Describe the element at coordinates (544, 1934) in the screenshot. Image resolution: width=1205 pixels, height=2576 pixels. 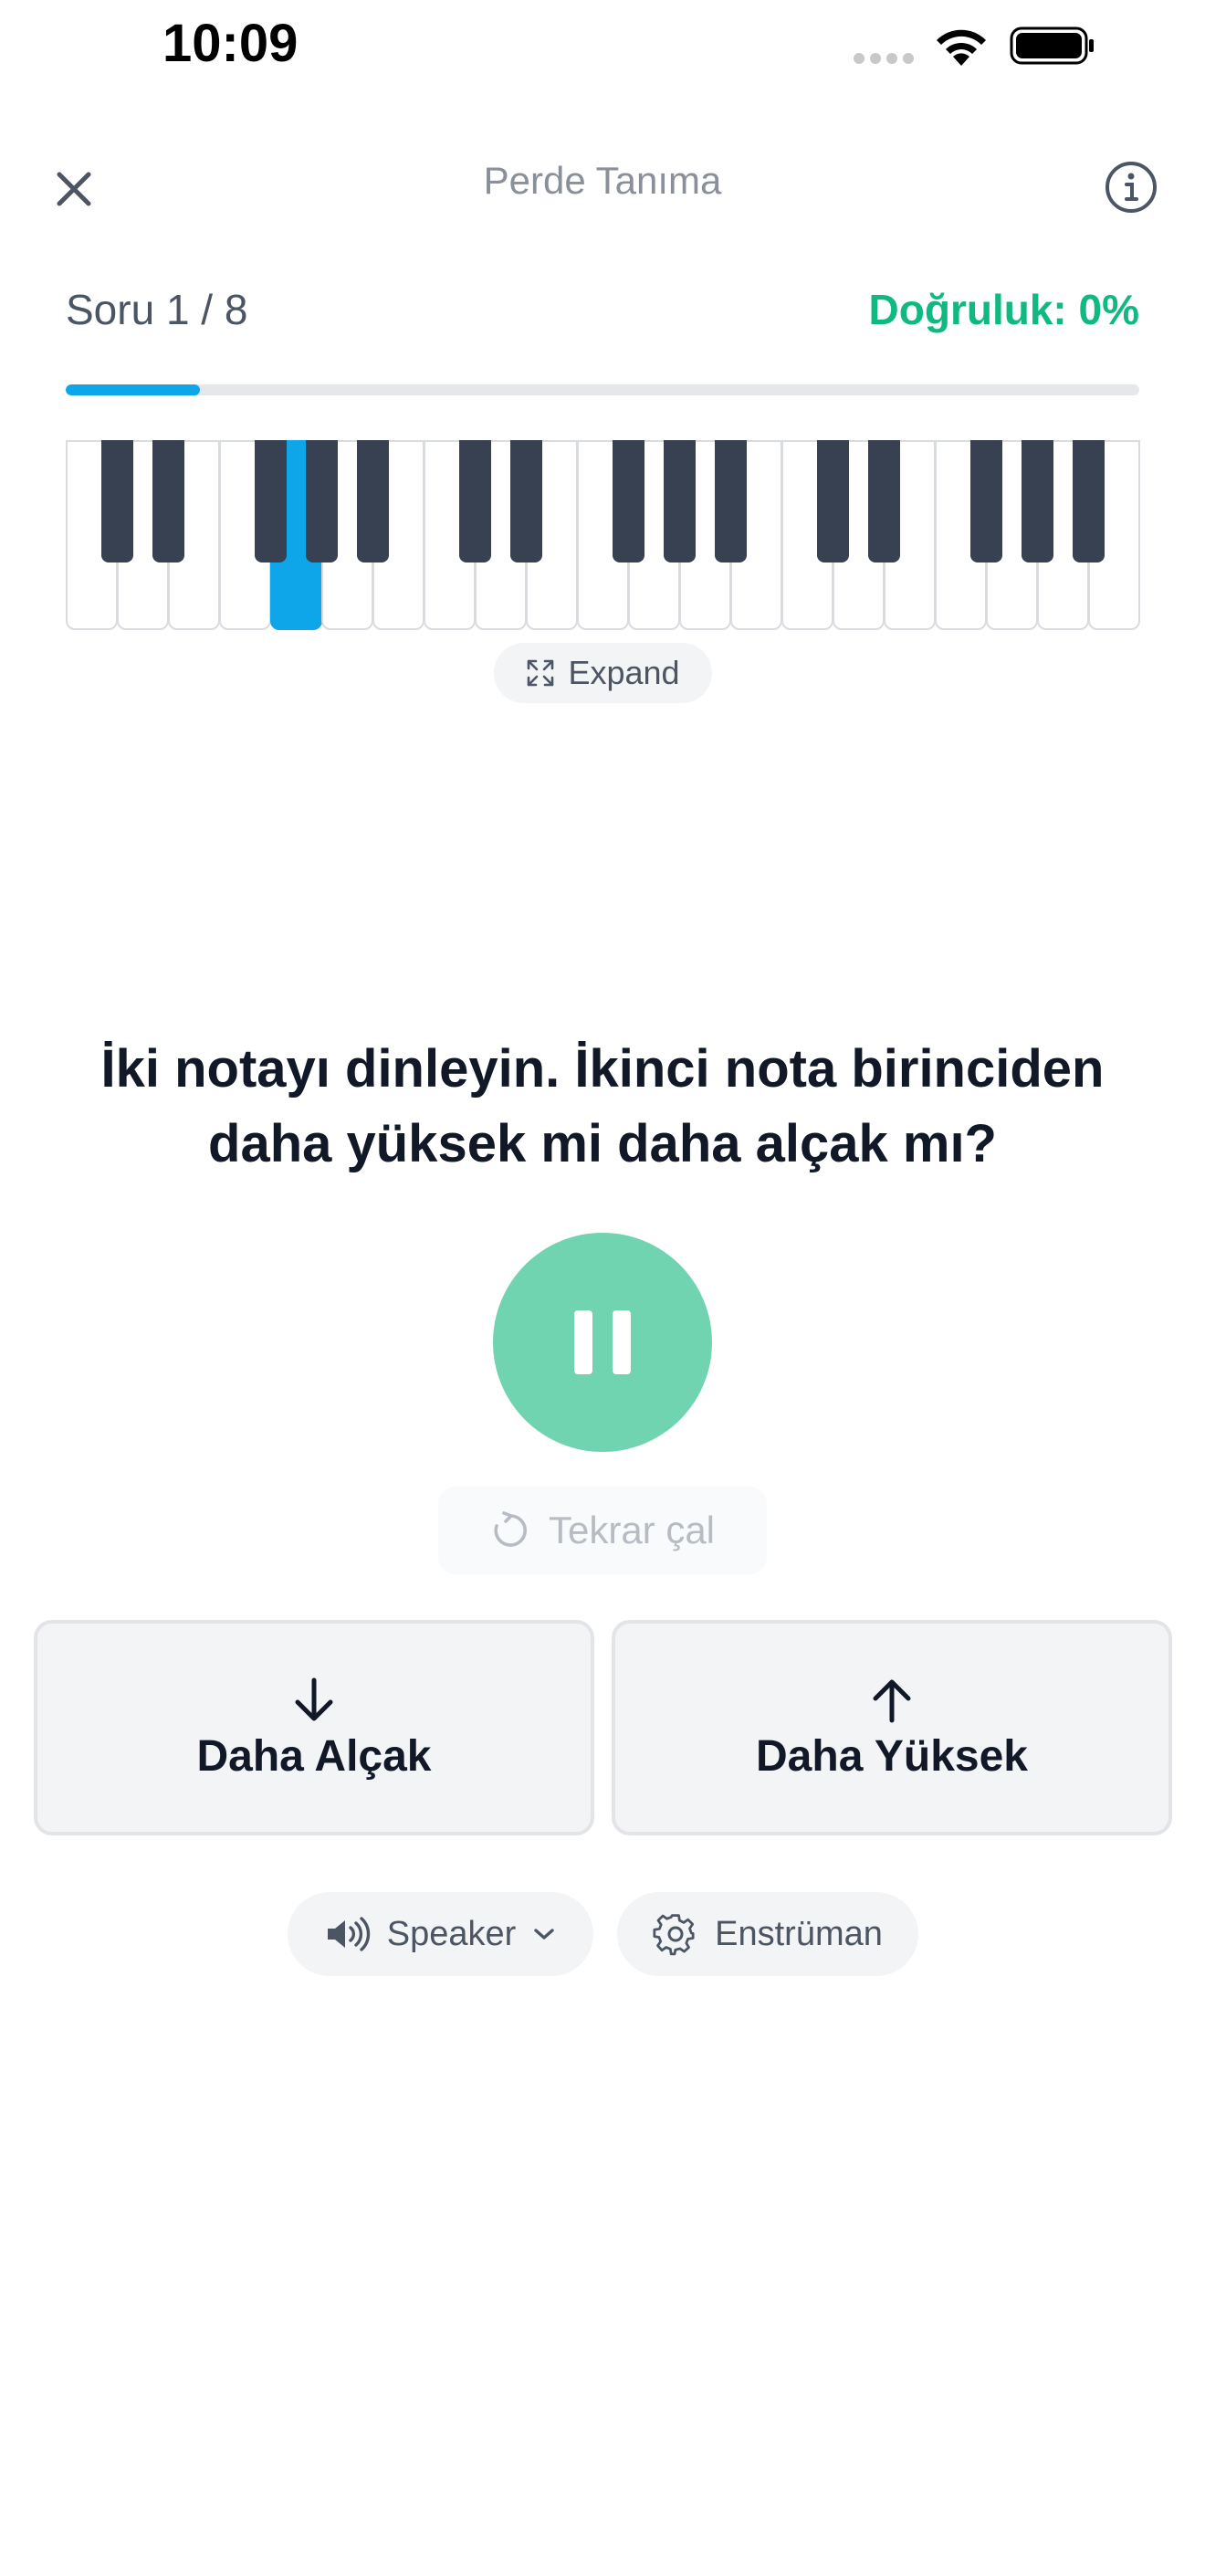
I see `chevron-down-icon` at that location.